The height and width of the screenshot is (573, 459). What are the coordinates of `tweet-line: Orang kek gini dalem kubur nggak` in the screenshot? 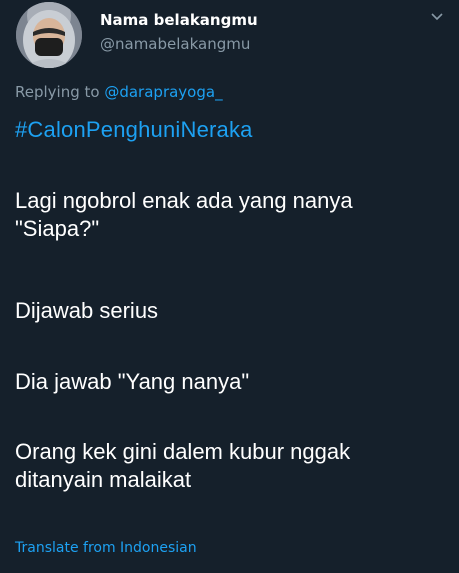 It's located at (183, 451).